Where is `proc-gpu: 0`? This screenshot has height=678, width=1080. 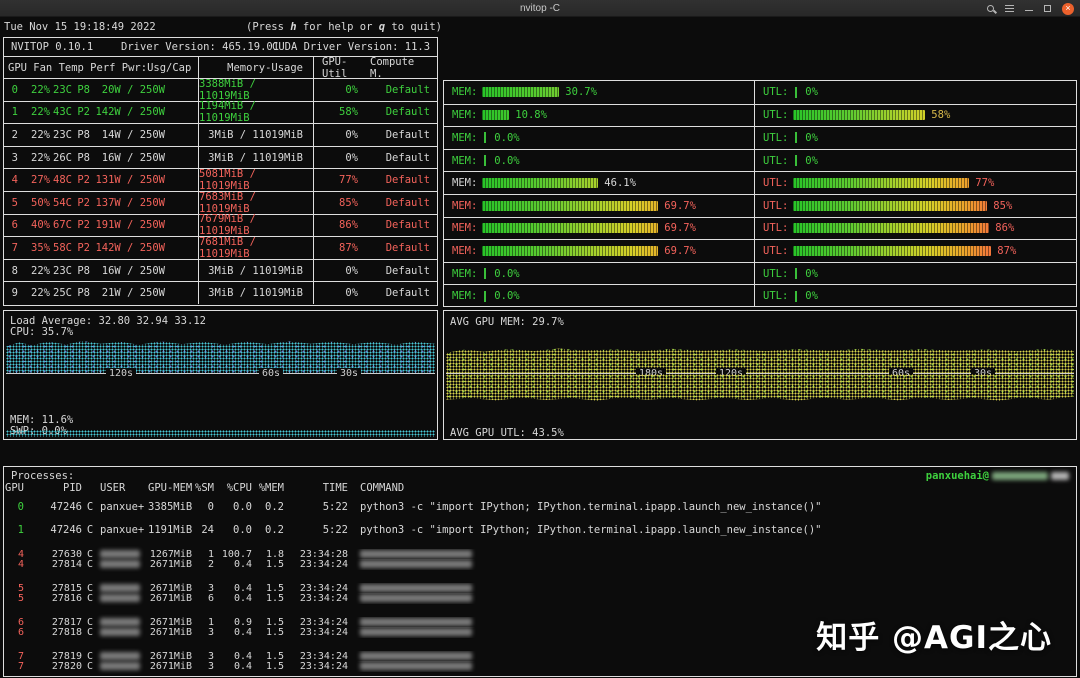
proc-gpu: 0 is located at coordinates (20, 506).